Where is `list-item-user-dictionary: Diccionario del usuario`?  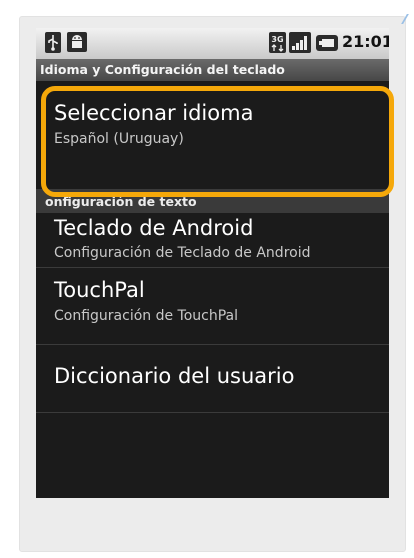 list-item-user-dictionary: Diccionario del usuario is located at coordinates (212, 379).